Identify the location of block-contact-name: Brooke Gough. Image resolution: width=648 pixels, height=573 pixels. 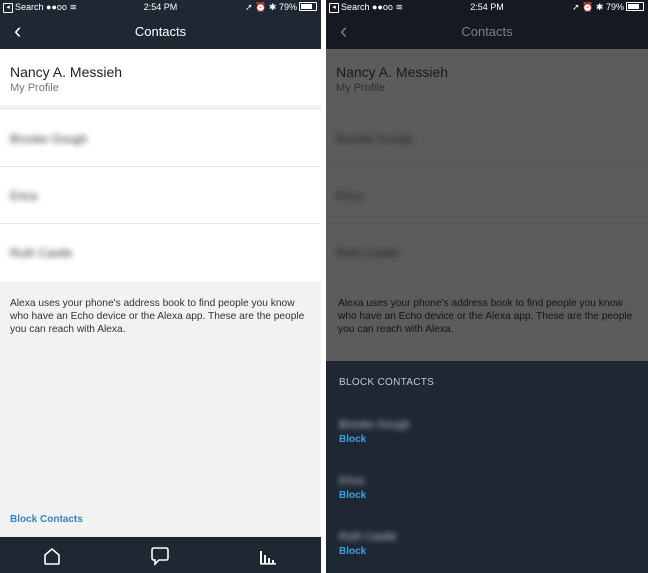
(374, 425).